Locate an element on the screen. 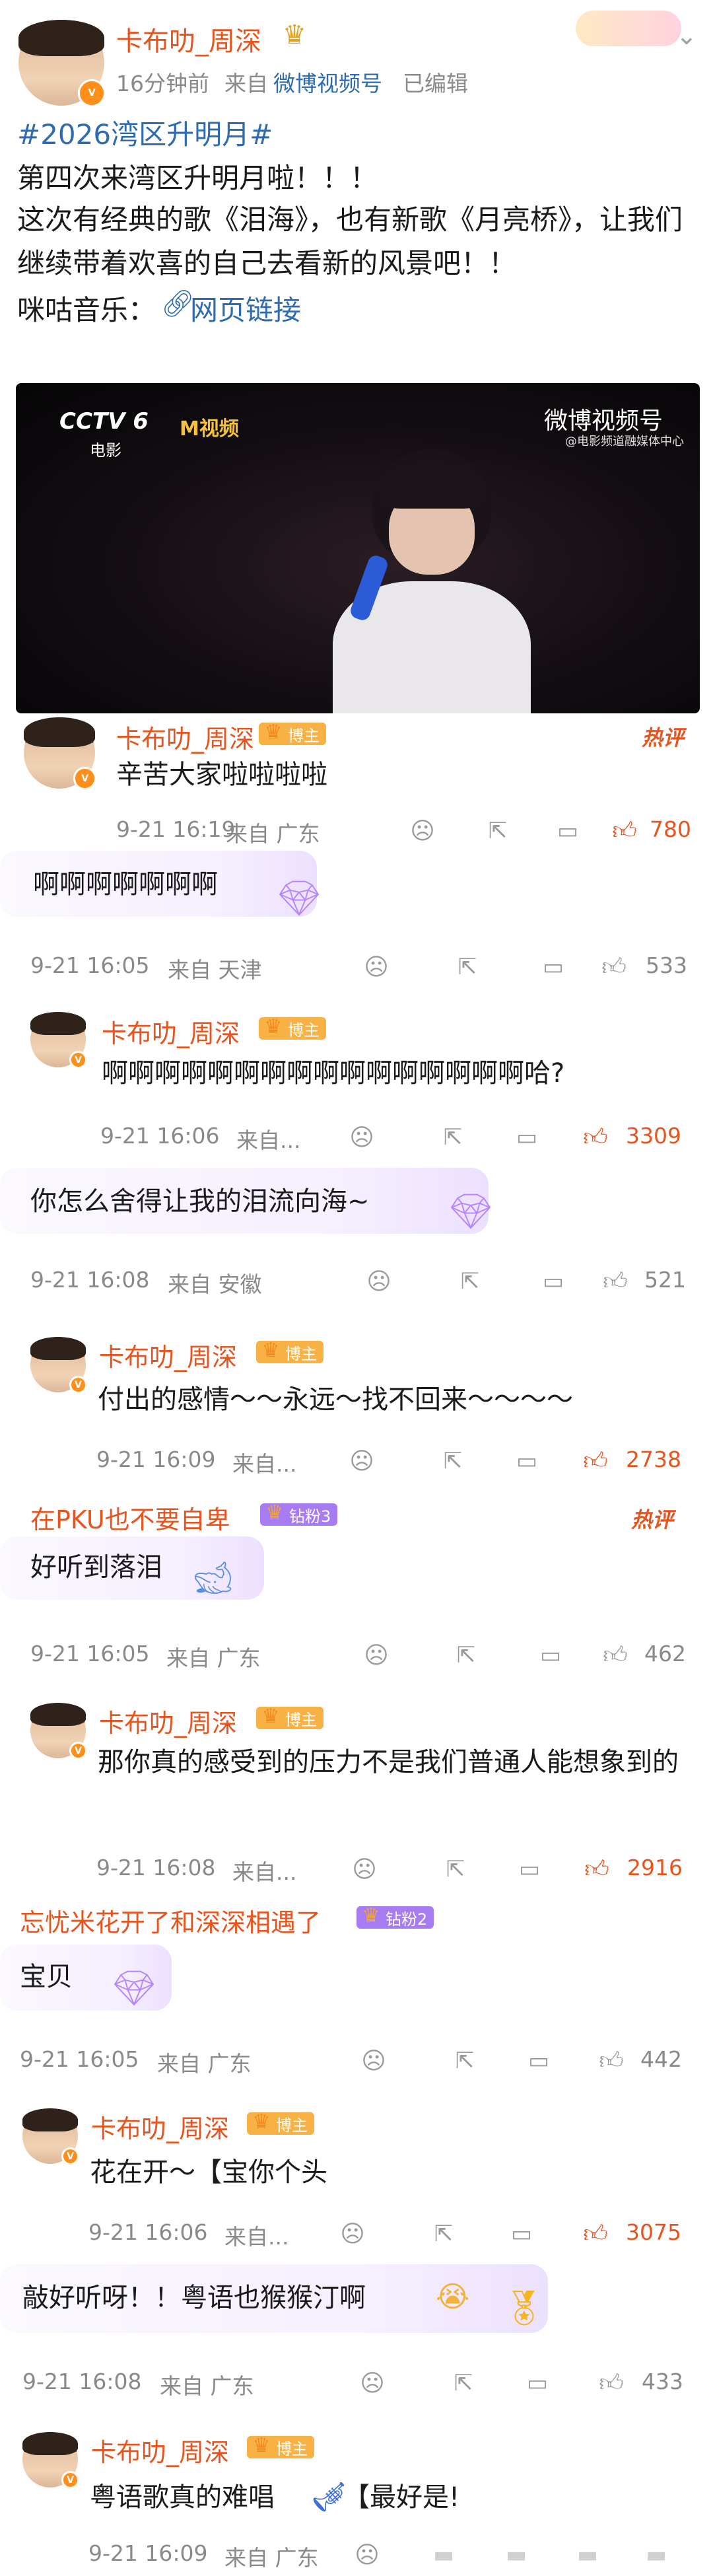  comment-author: 忘忧米花开了和深深相遇了 is located at coordinates (170, 1921).